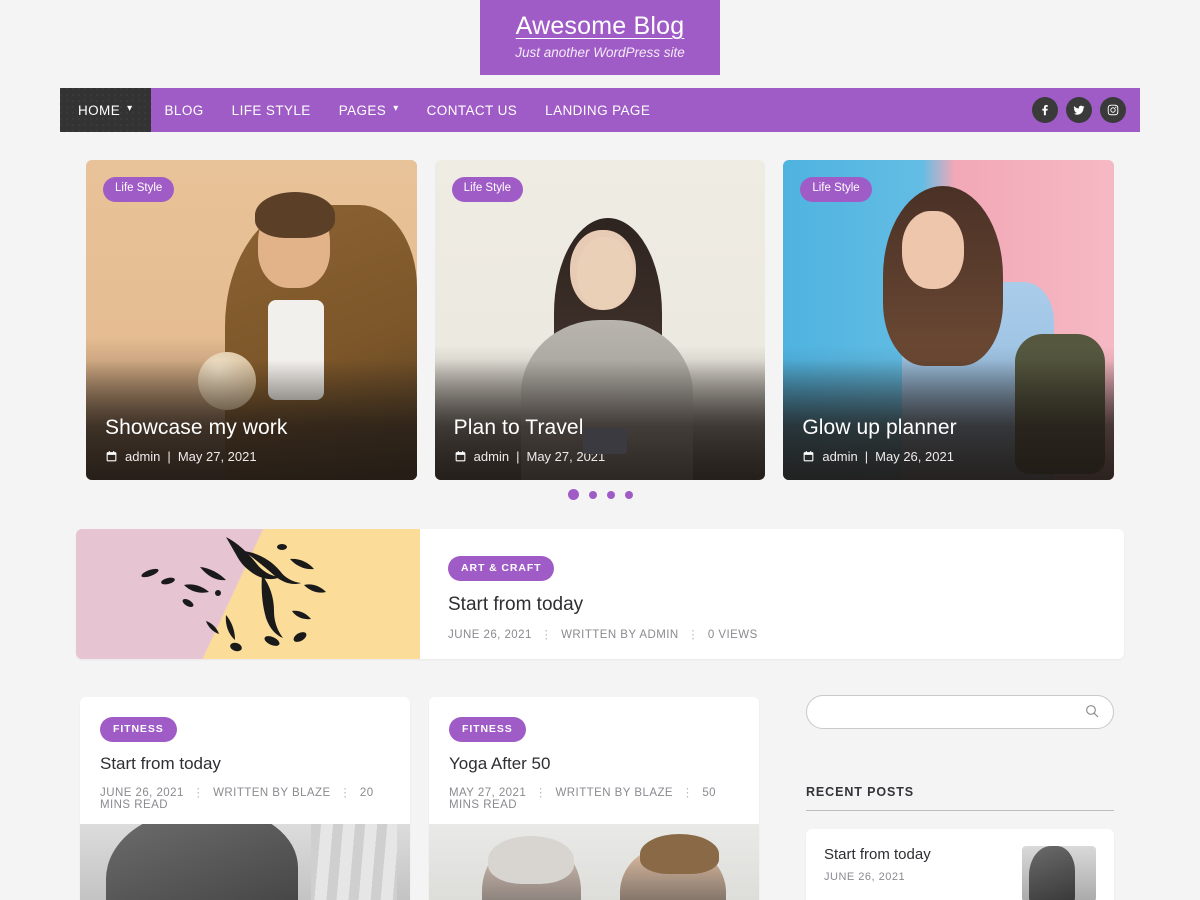 This screenshot has width=1200, height=900. Describe the element at coordinates (1079, 110) in the screenshot. I see `twitter-icon` at that location.